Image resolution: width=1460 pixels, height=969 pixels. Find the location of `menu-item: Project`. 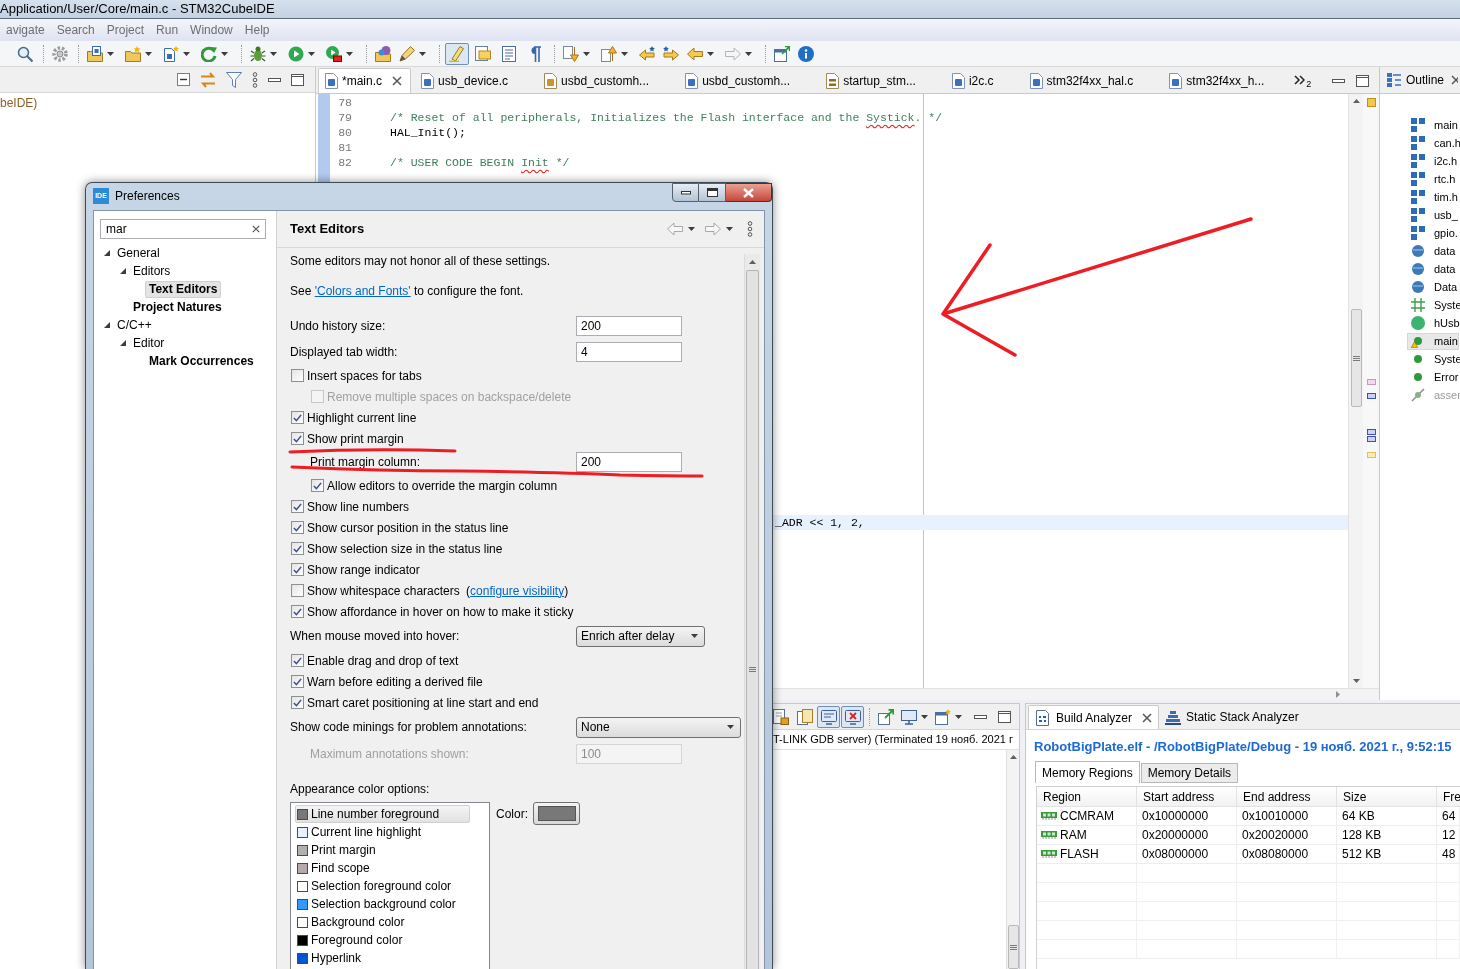

menu-item: Project is located at coordinates (125, 30).